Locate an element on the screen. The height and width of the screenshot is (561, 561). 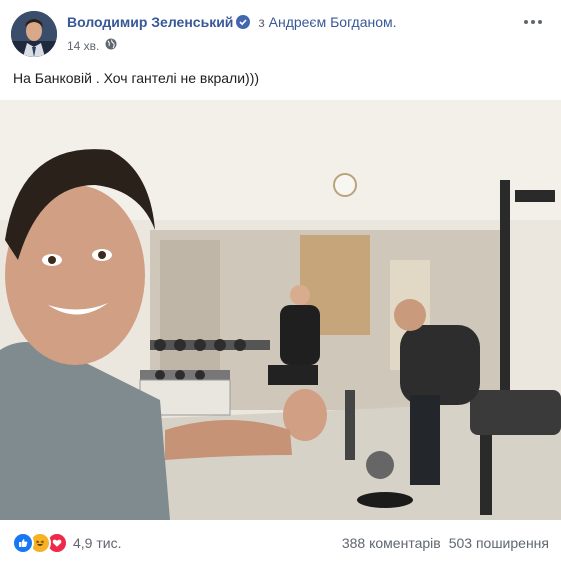
more-options-icon is located at coordinates (533, 22).